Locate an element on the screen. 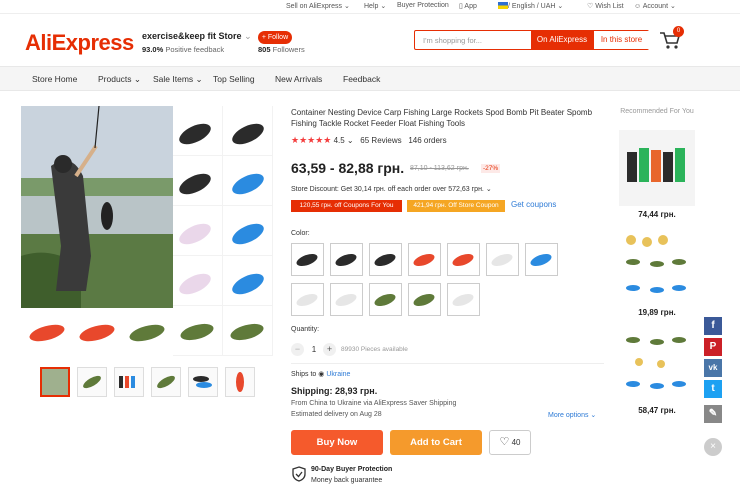  vk-icon: vk is located at coordinates (713, 368).